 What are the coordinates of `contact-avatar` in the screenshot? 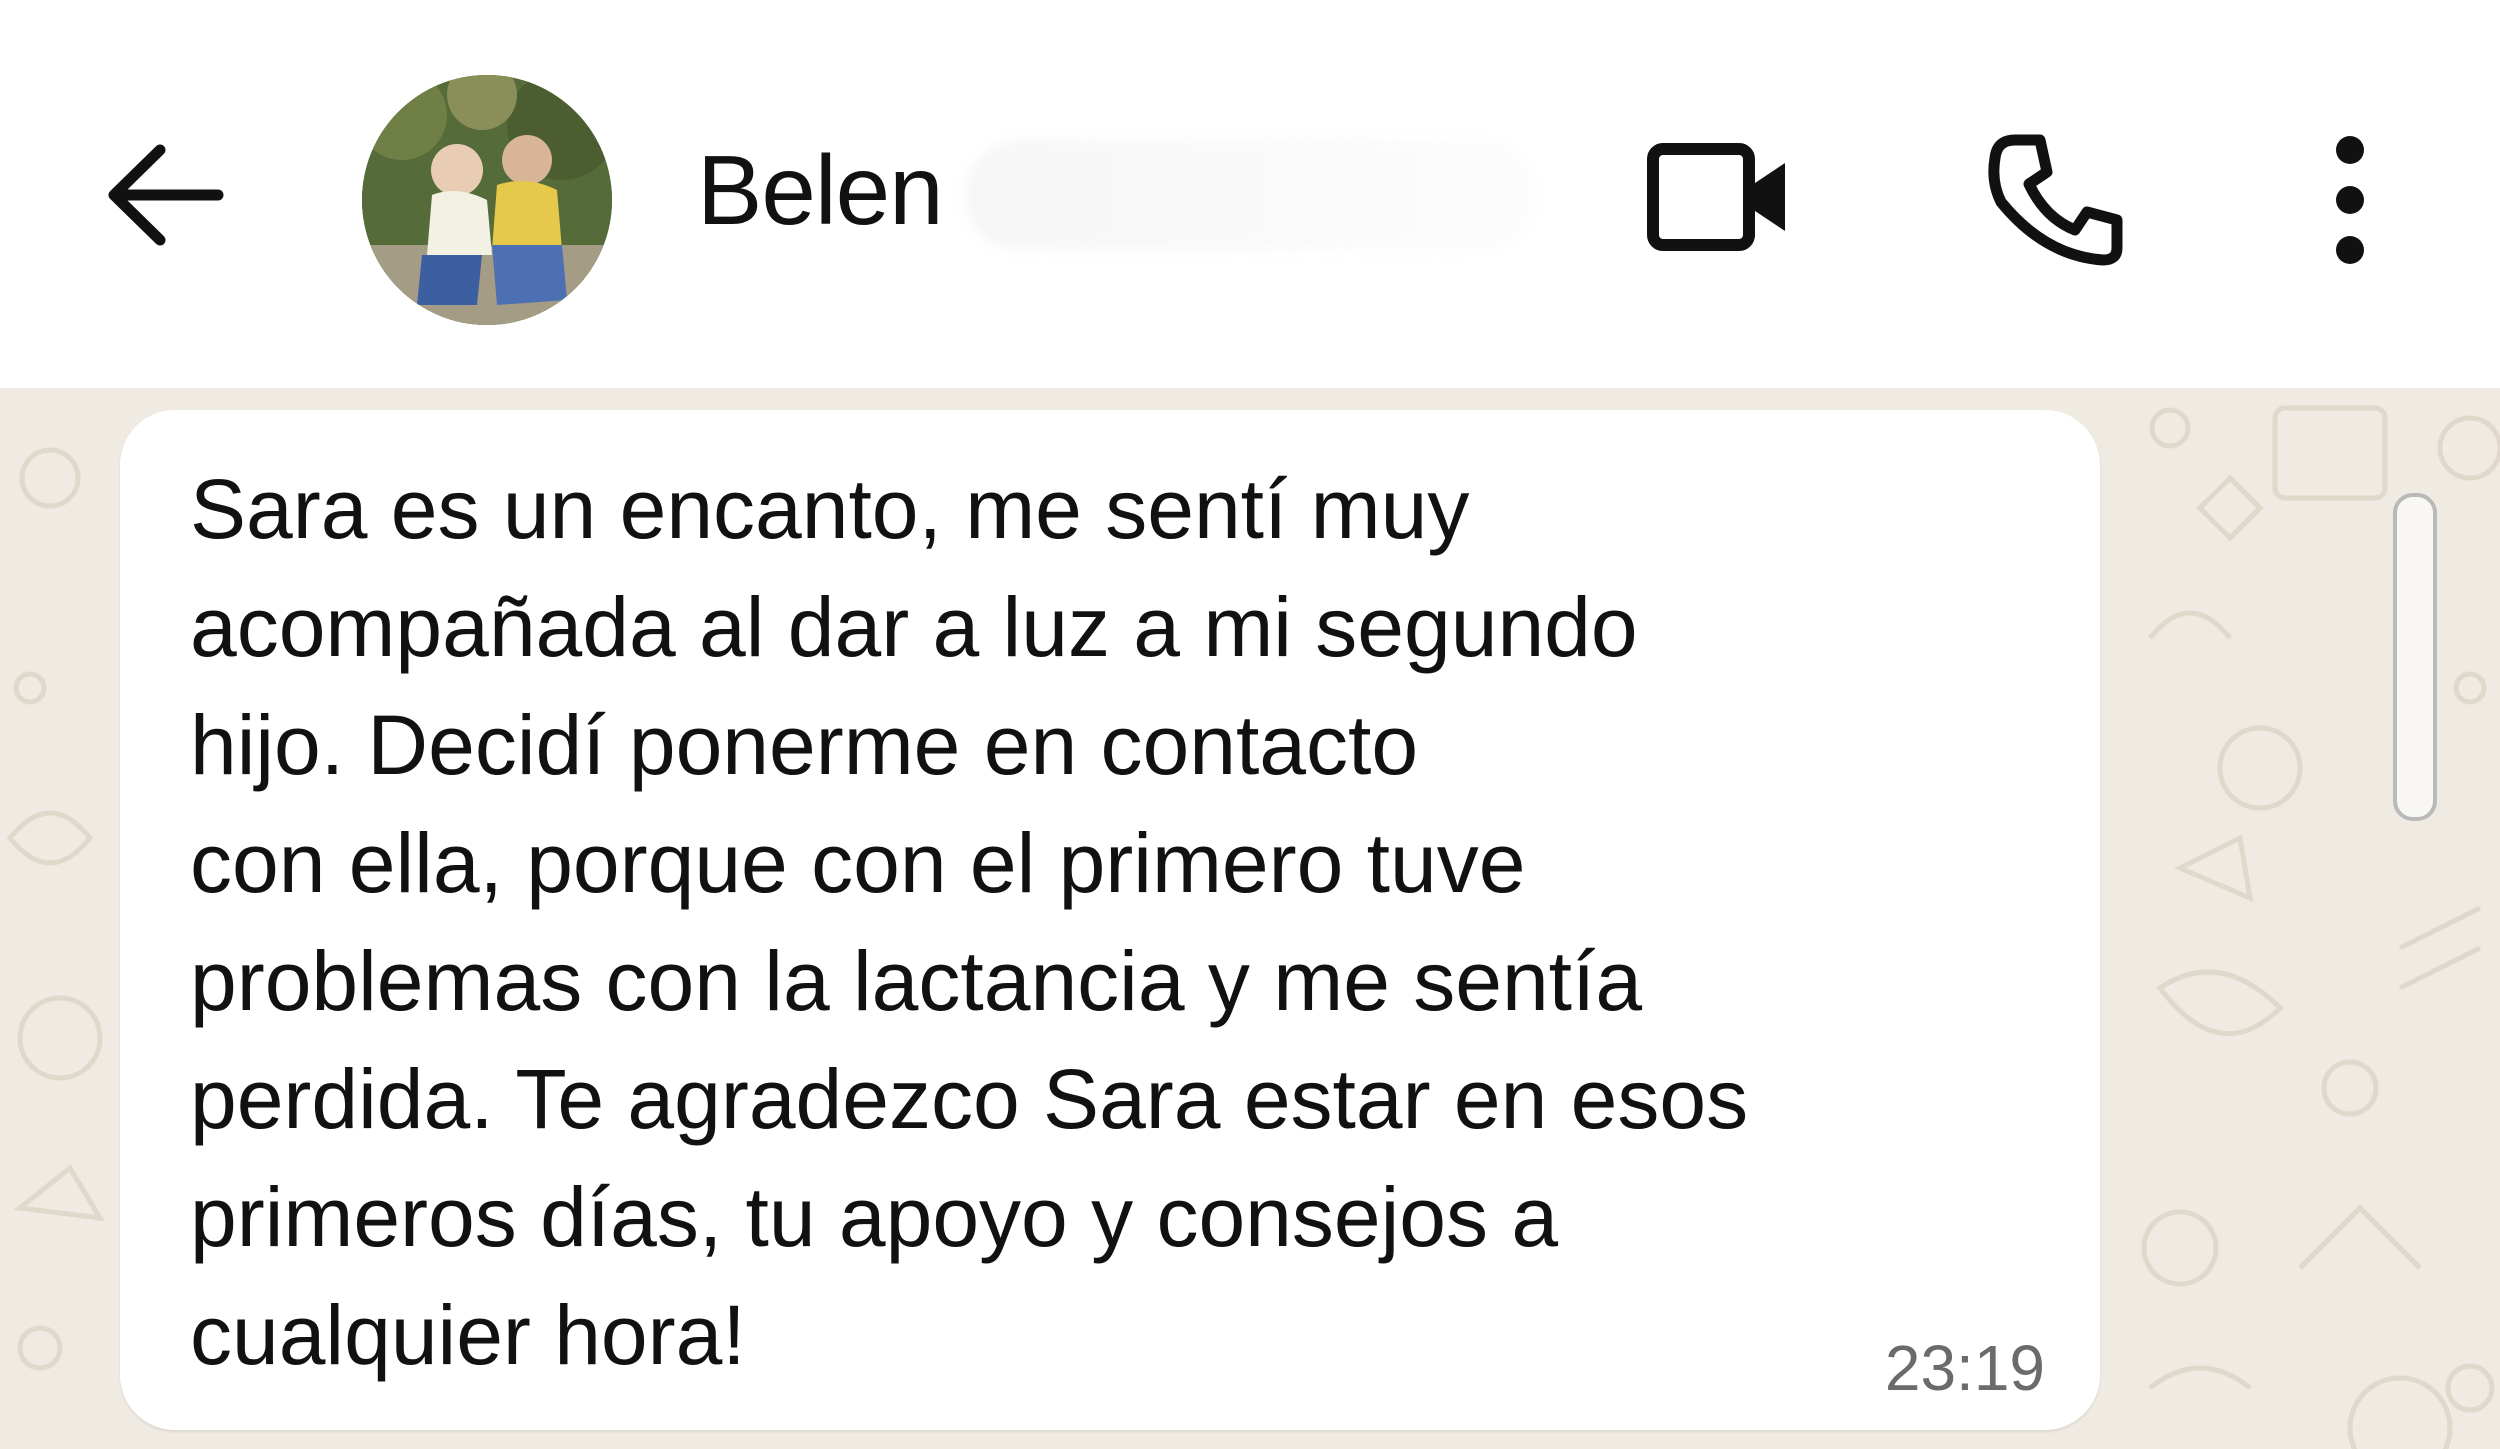 It's located at (487, 200).